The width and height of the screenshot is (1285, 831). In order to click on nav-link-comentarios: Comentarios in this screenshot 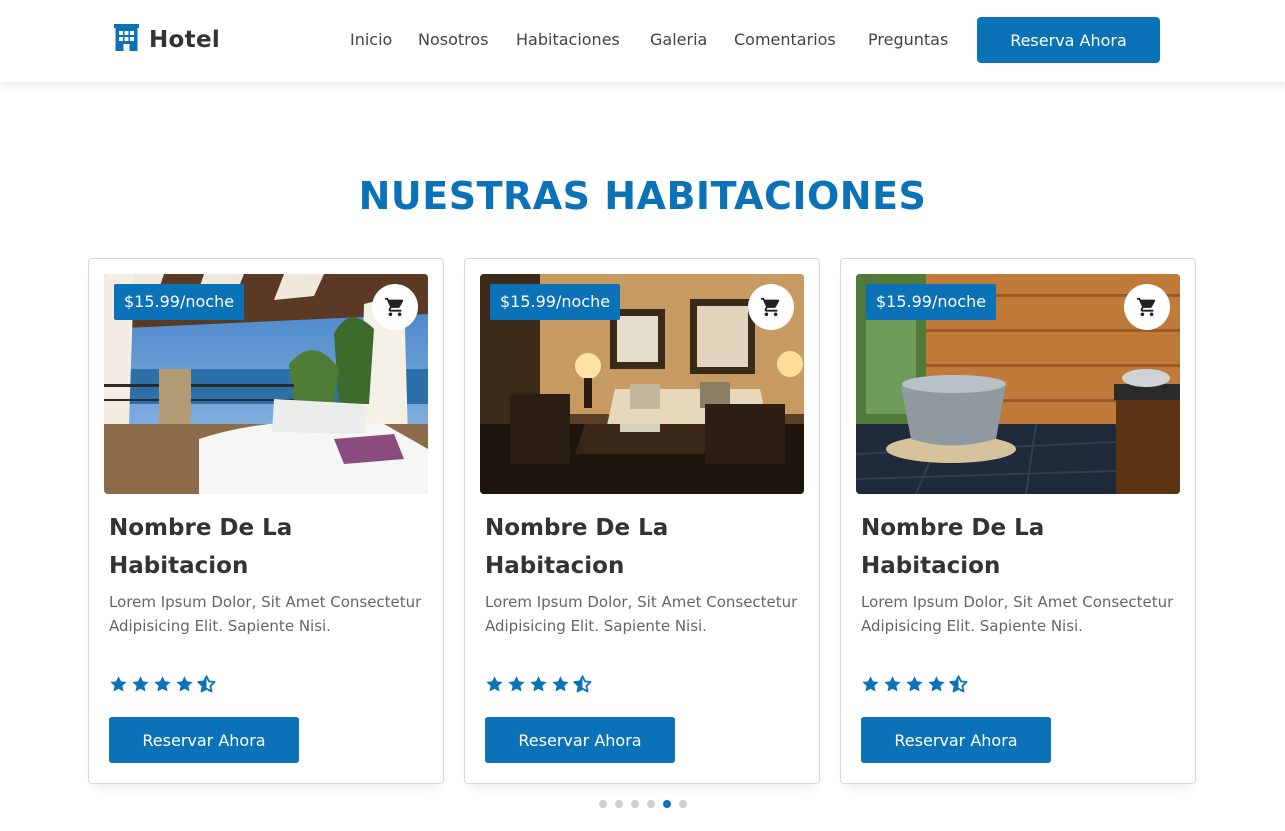, I will do `click(785, 39)`.